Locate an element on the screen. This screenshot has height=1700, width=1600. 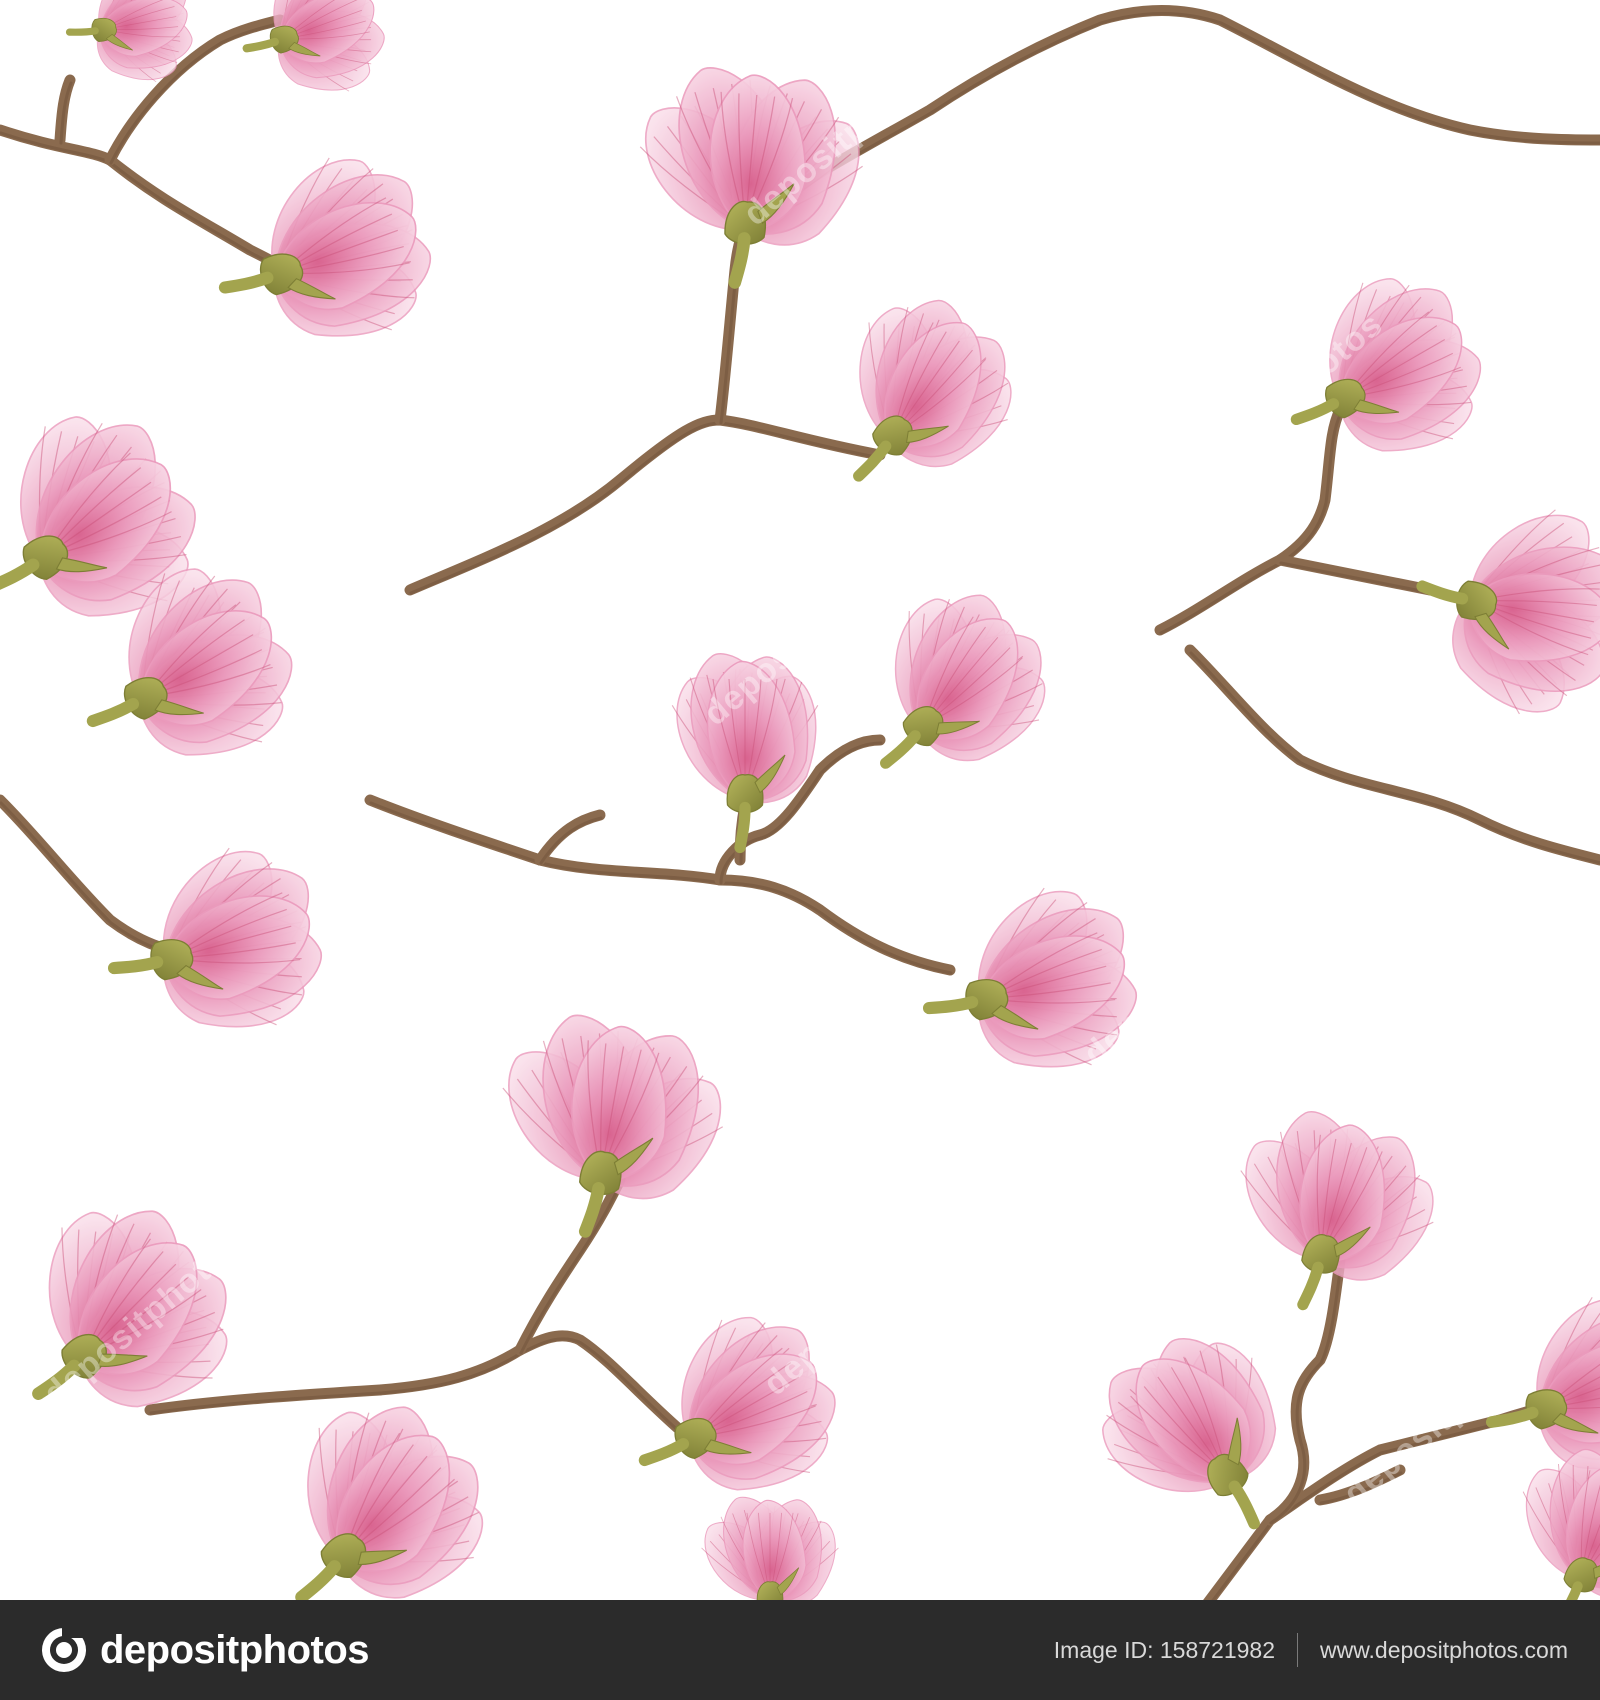
depositphotos-logo: depositphotos is located at coordinates (205, 1650).